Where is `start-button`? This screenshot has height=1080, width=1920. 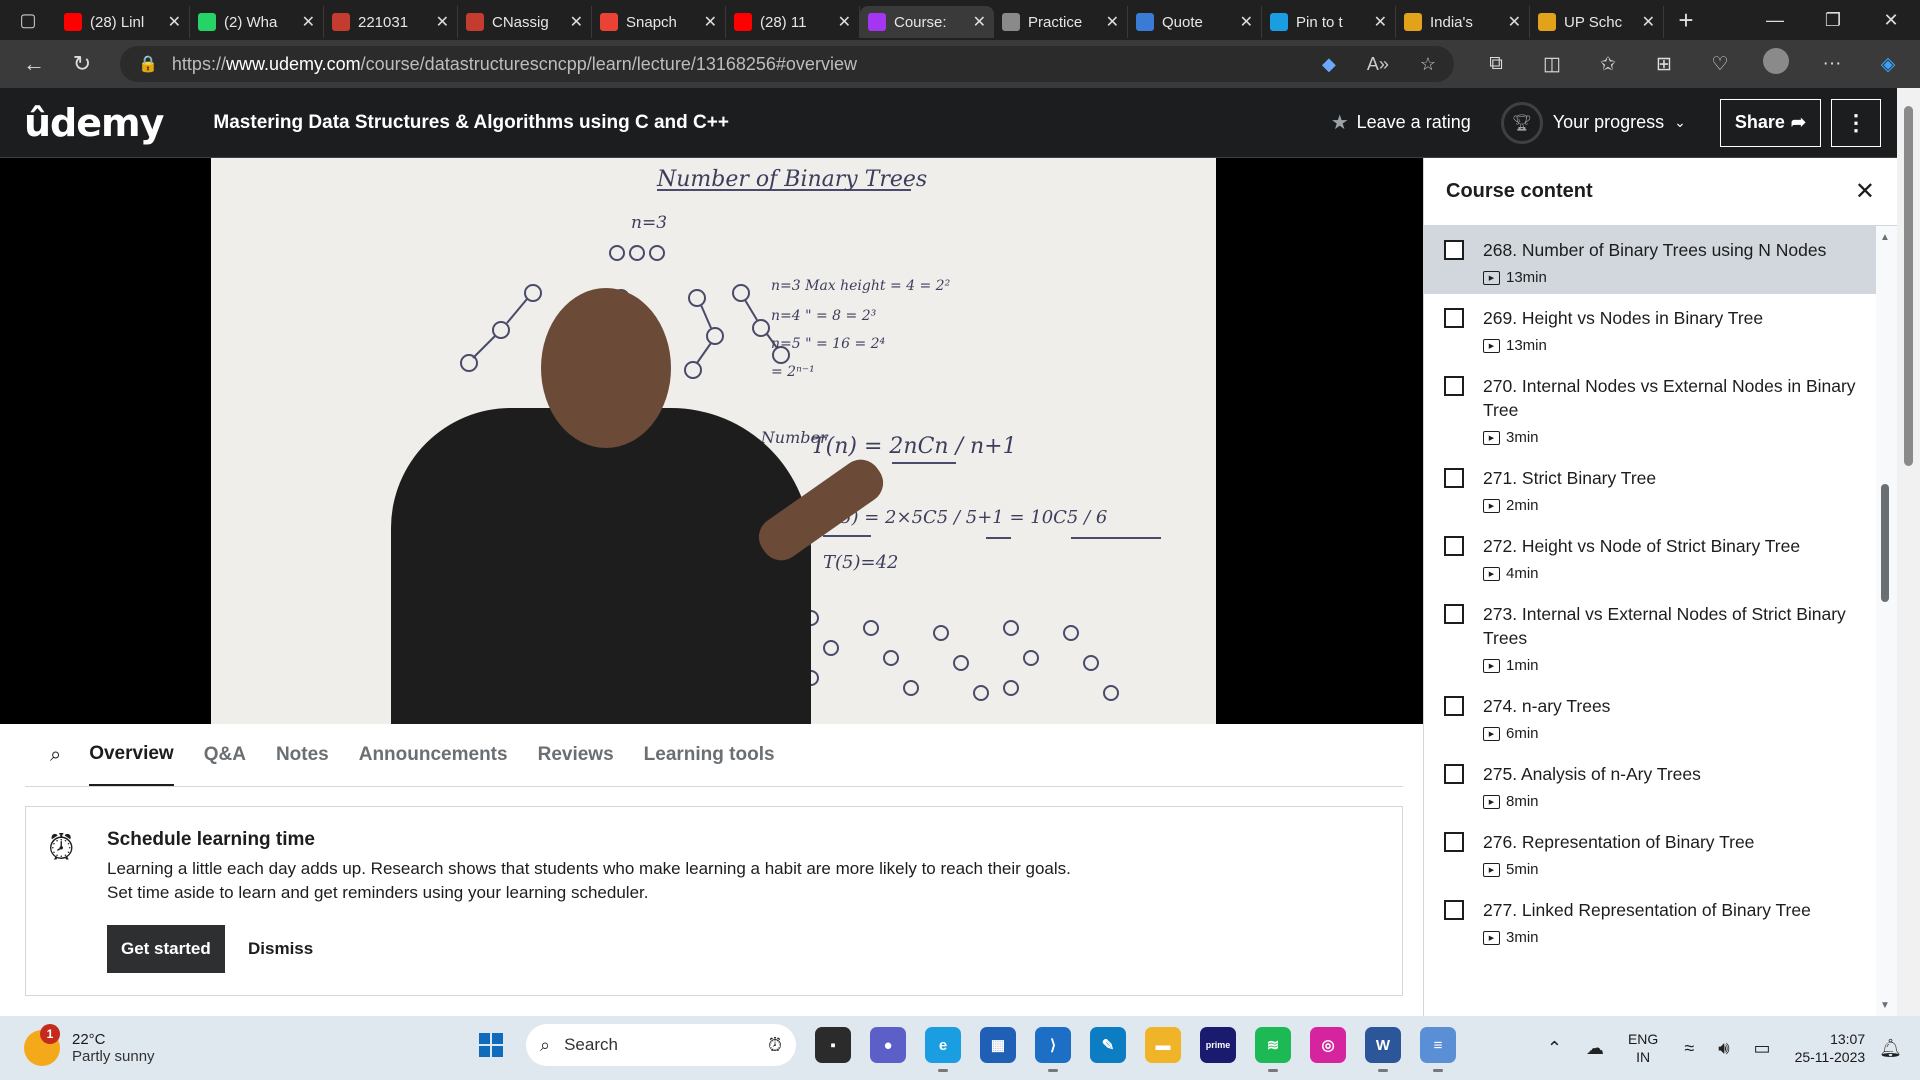
start-button is located at coordinates (491, 1045).